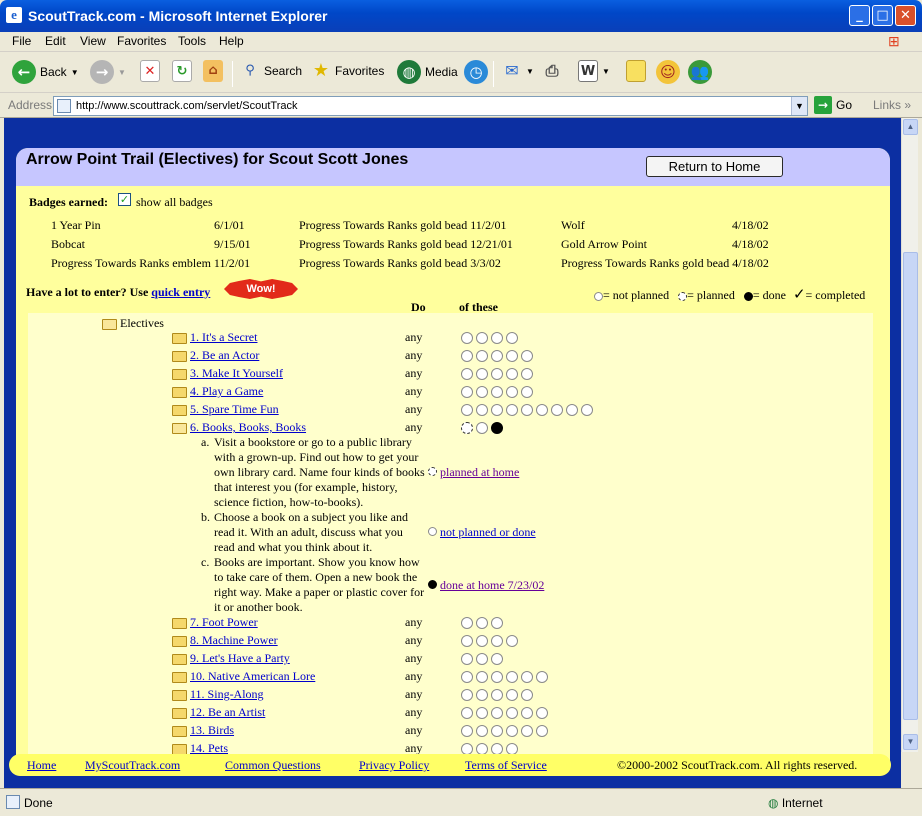 The image size is (922, 816). Describe the element at coordinates (124, 199) in the screenshot. I see `show-all-badges-checkbox: ✓` at that location.